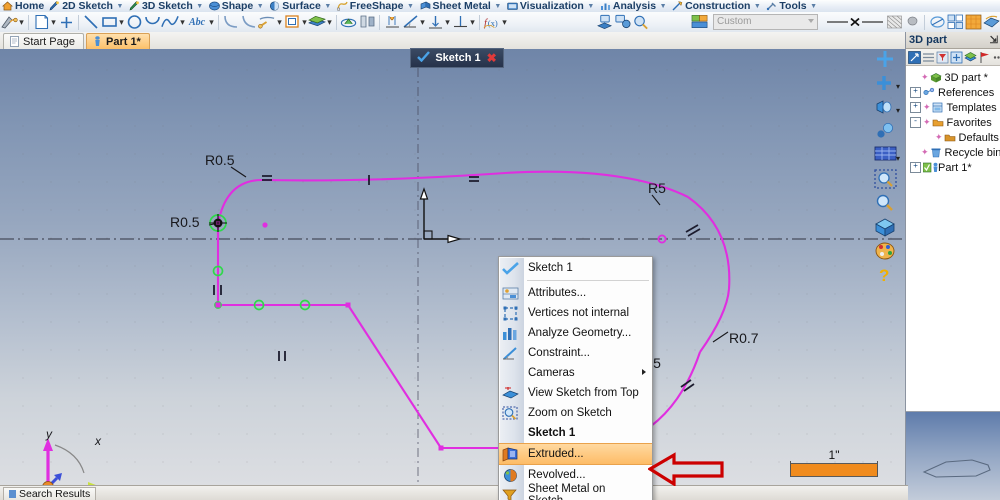  Describe the element at coordinates (231, 22) in the screenshot. I see `fillet-icon` at that location.